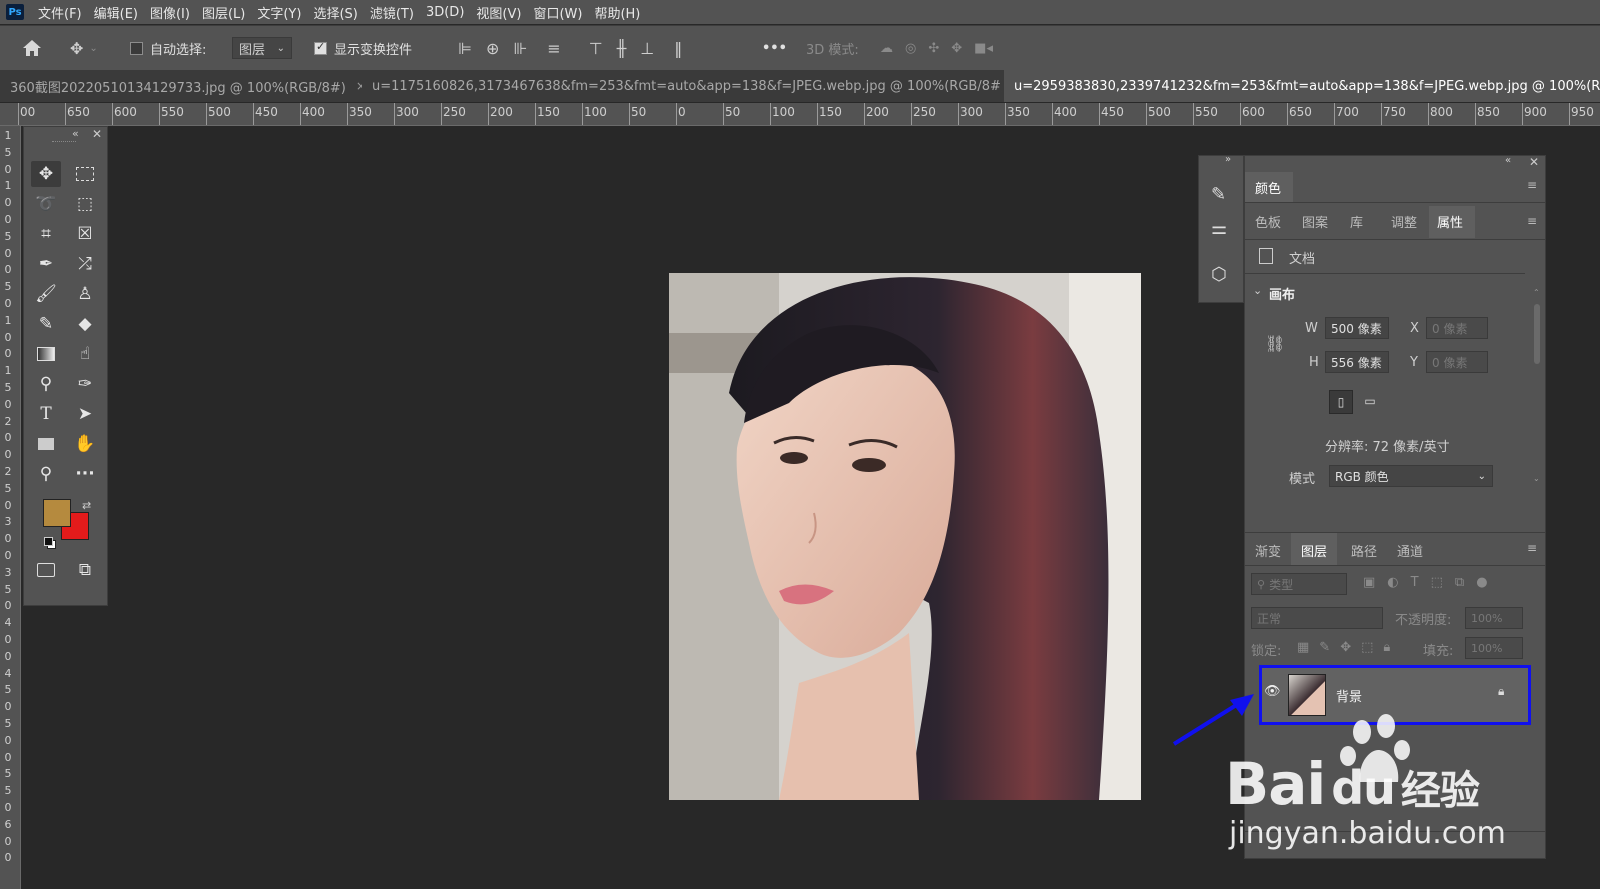 This screenshot has width=1600, height=889. I want to click on tab-color: 颜色, so click(1269, 187).